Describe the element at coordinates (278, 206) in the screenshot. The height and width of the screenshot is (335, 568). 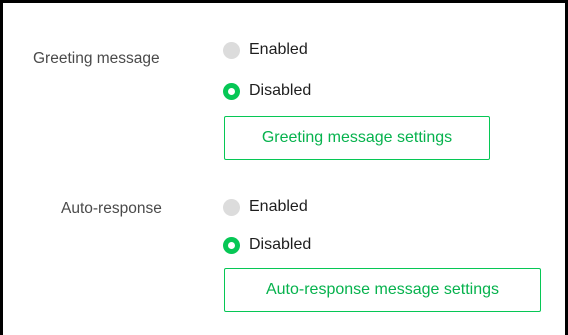
I see `auto-response-enabled-label: Enabled` at that location.